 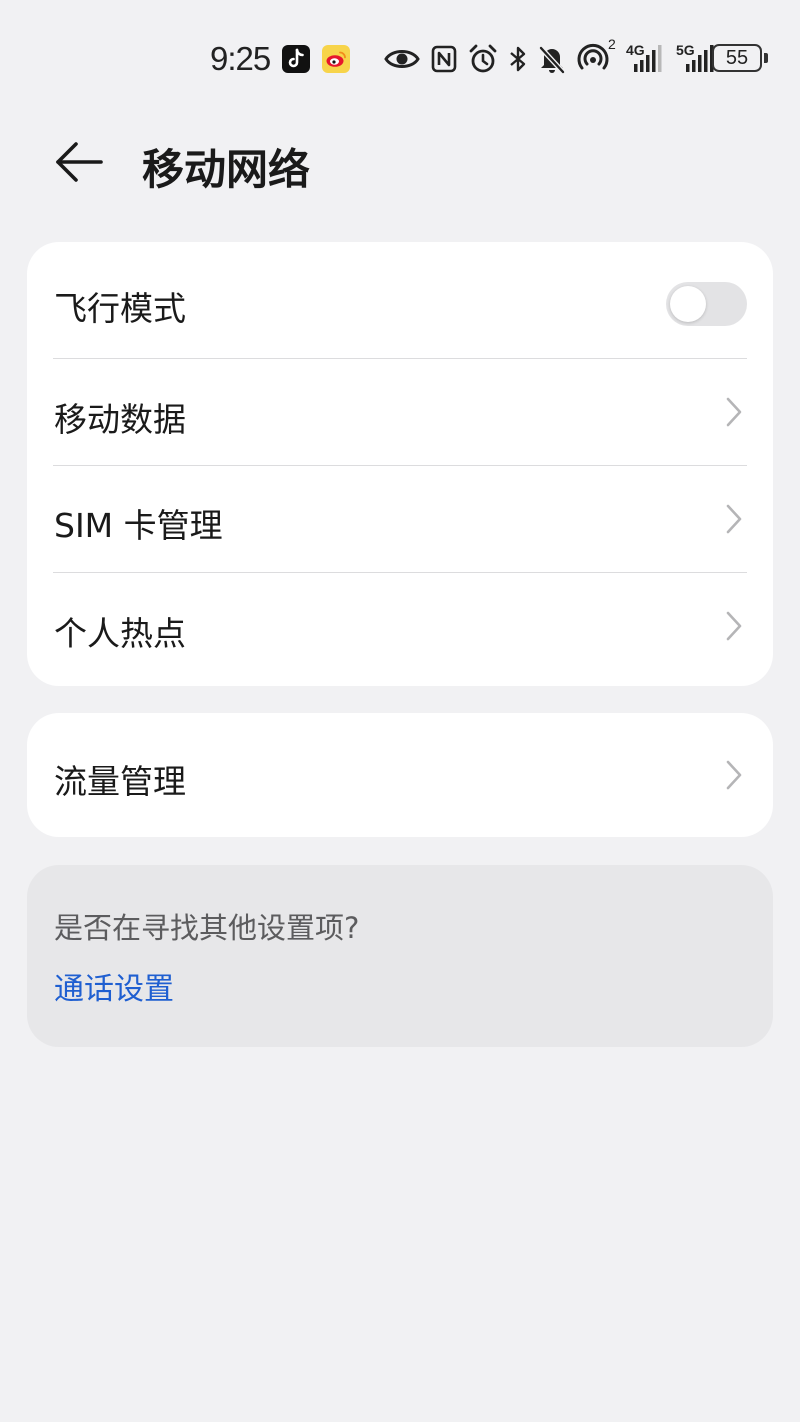 I want to click on hotspot-count: 2, so click(x=612, y=44).